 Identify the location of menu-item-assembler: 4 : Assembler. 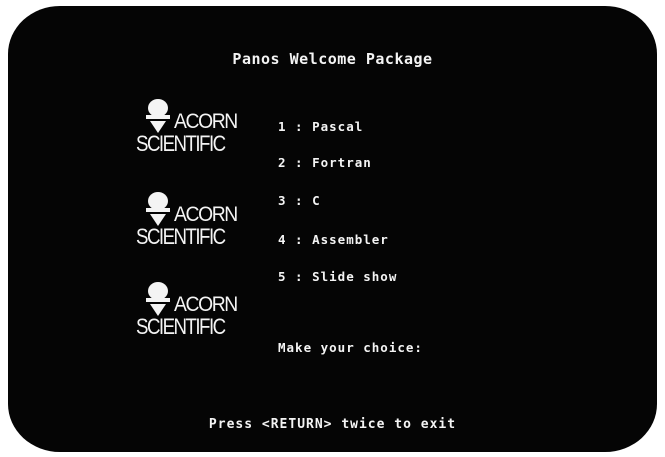
(333, 239).